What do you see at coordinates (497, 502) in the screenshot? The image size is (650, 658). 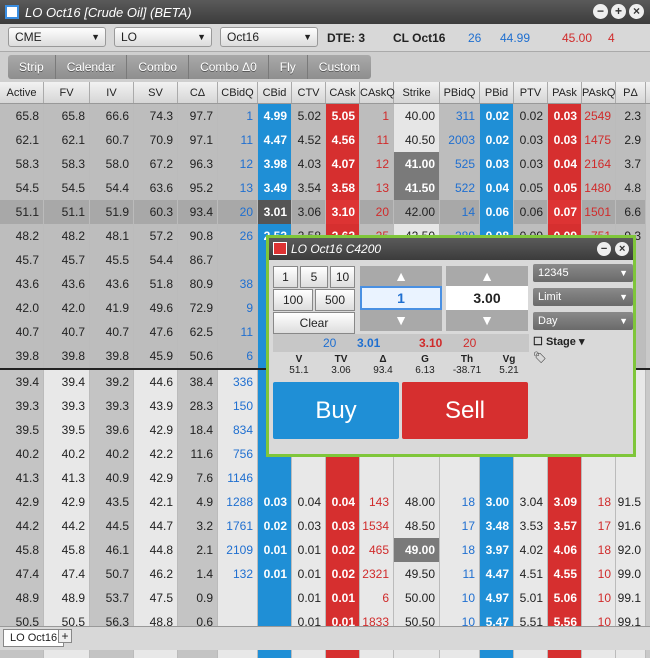 I see `cell-pbid: 3.00` at bounding box center [497, 502].